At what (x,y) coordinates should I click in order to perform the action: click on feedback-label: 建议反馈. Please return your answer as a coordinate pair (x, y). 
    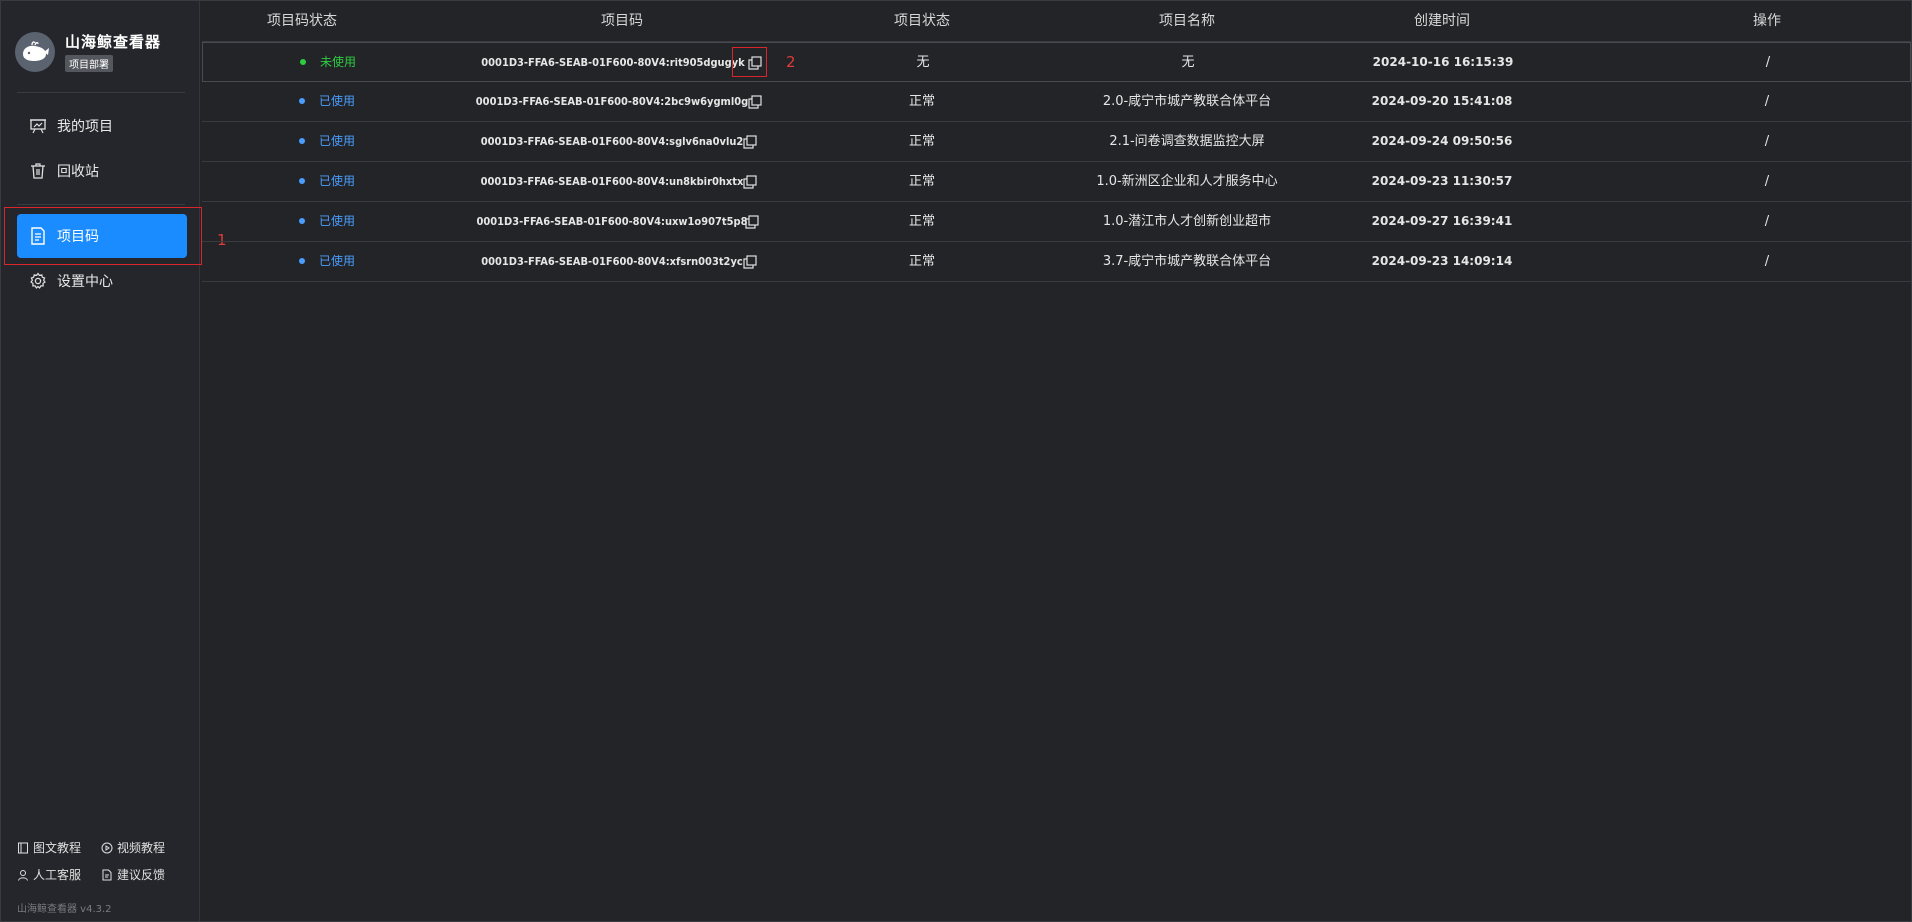
    Looking at the image, I should click on (141, 875).